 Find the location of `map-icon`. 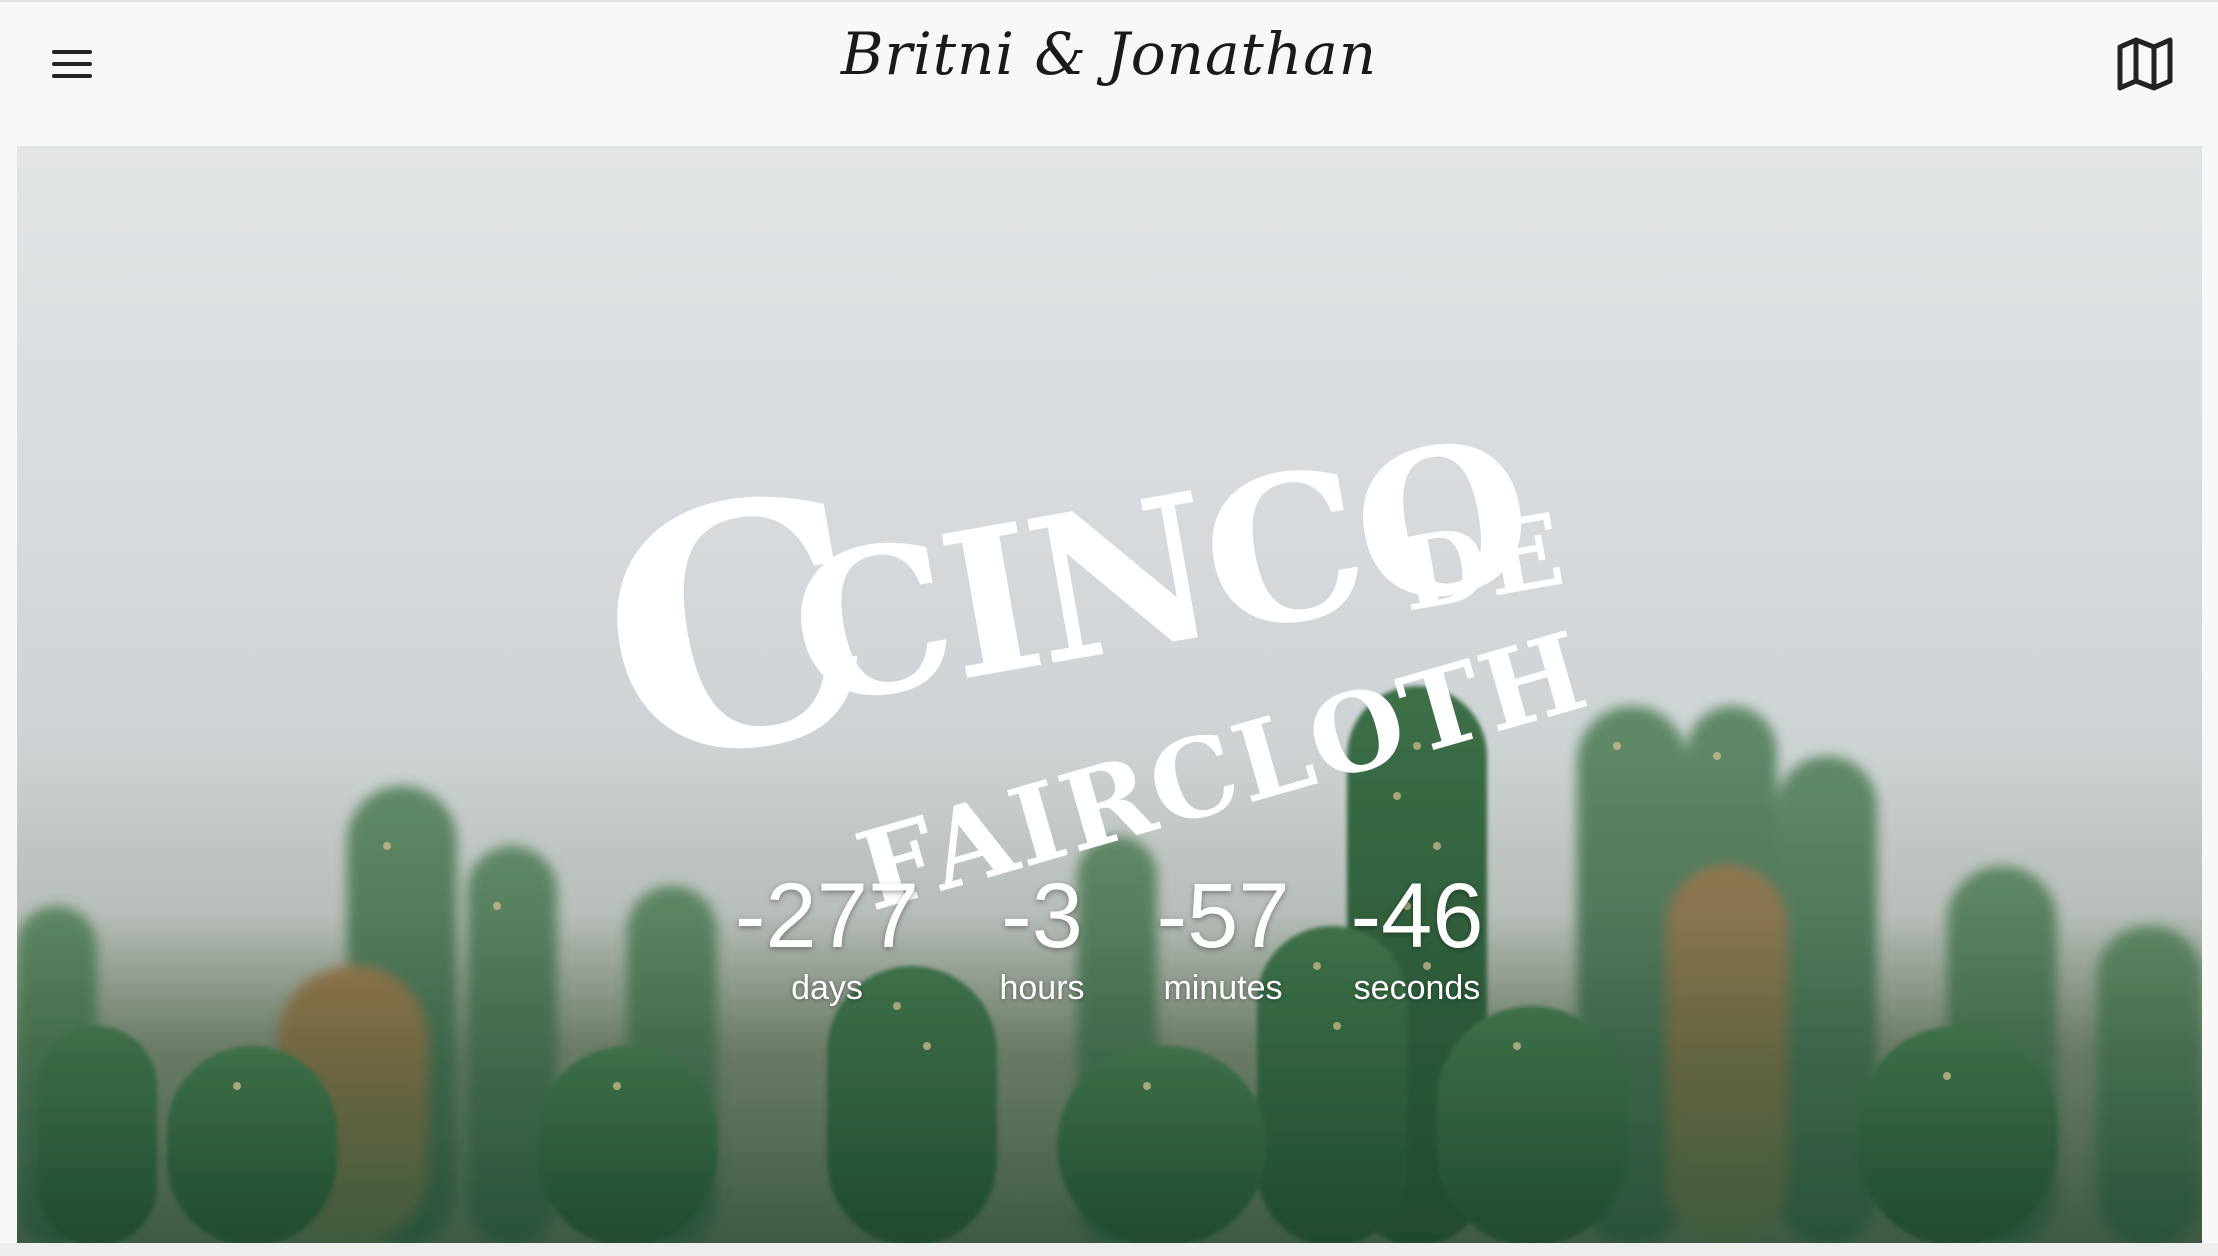

map-icon is located at coordinates (2145, 64).